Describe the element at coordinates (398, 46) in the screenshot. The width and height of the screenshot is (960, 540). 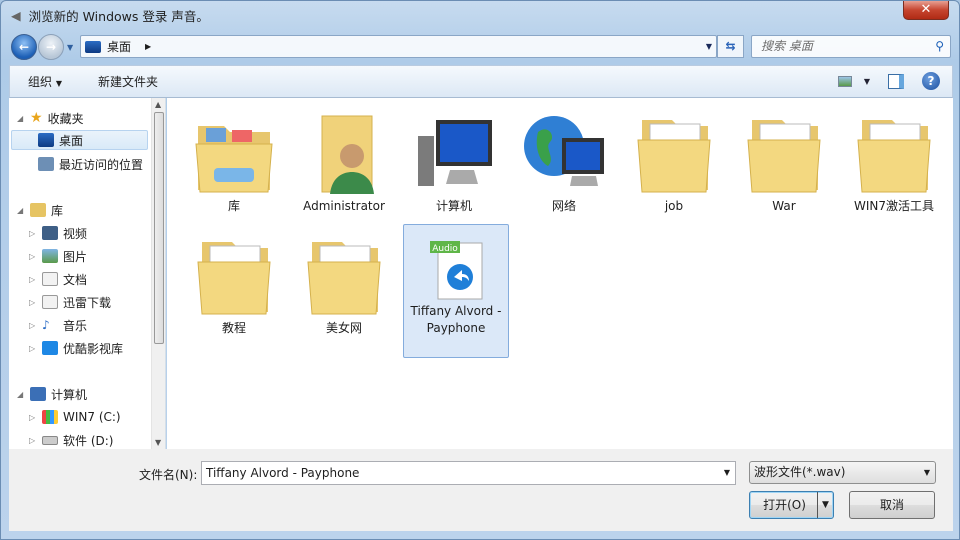
I see `address-bar: 桌面 ▶ ▼` at that location.